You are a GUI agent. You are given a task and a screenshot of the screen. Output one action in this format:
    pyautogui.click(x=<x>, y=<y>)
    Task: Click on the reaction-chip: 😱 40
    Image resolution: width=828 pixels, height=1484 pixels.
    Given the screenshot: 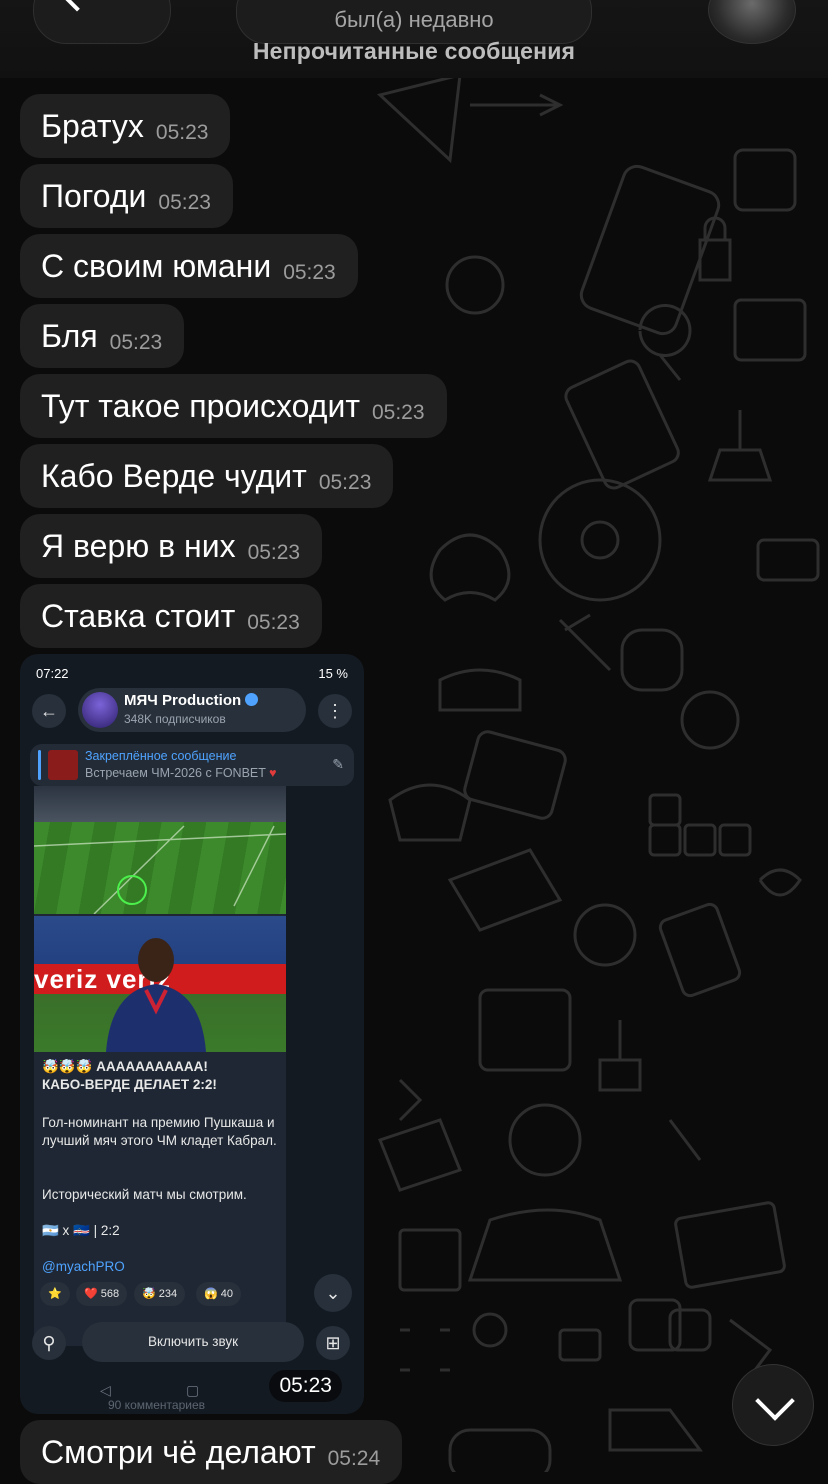 What is the action you would take?
    pyautogui.click(x=219, y=1294)
    